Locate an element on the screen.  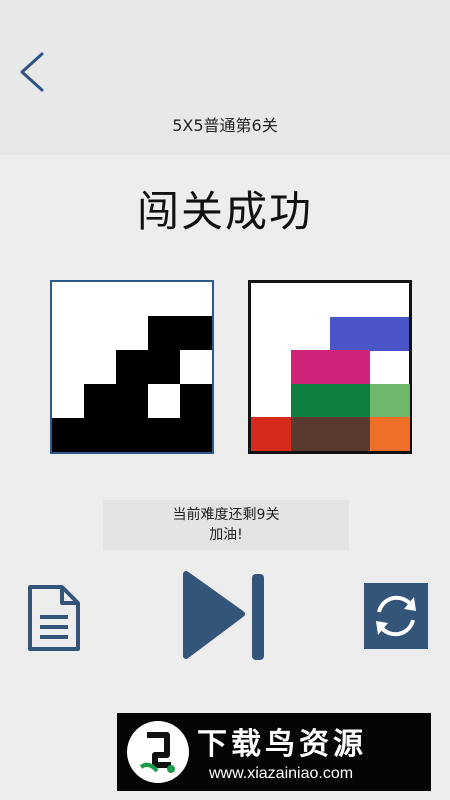
message-box: 当前难度还剩9关 加油! is located at coordinates (226, 525).